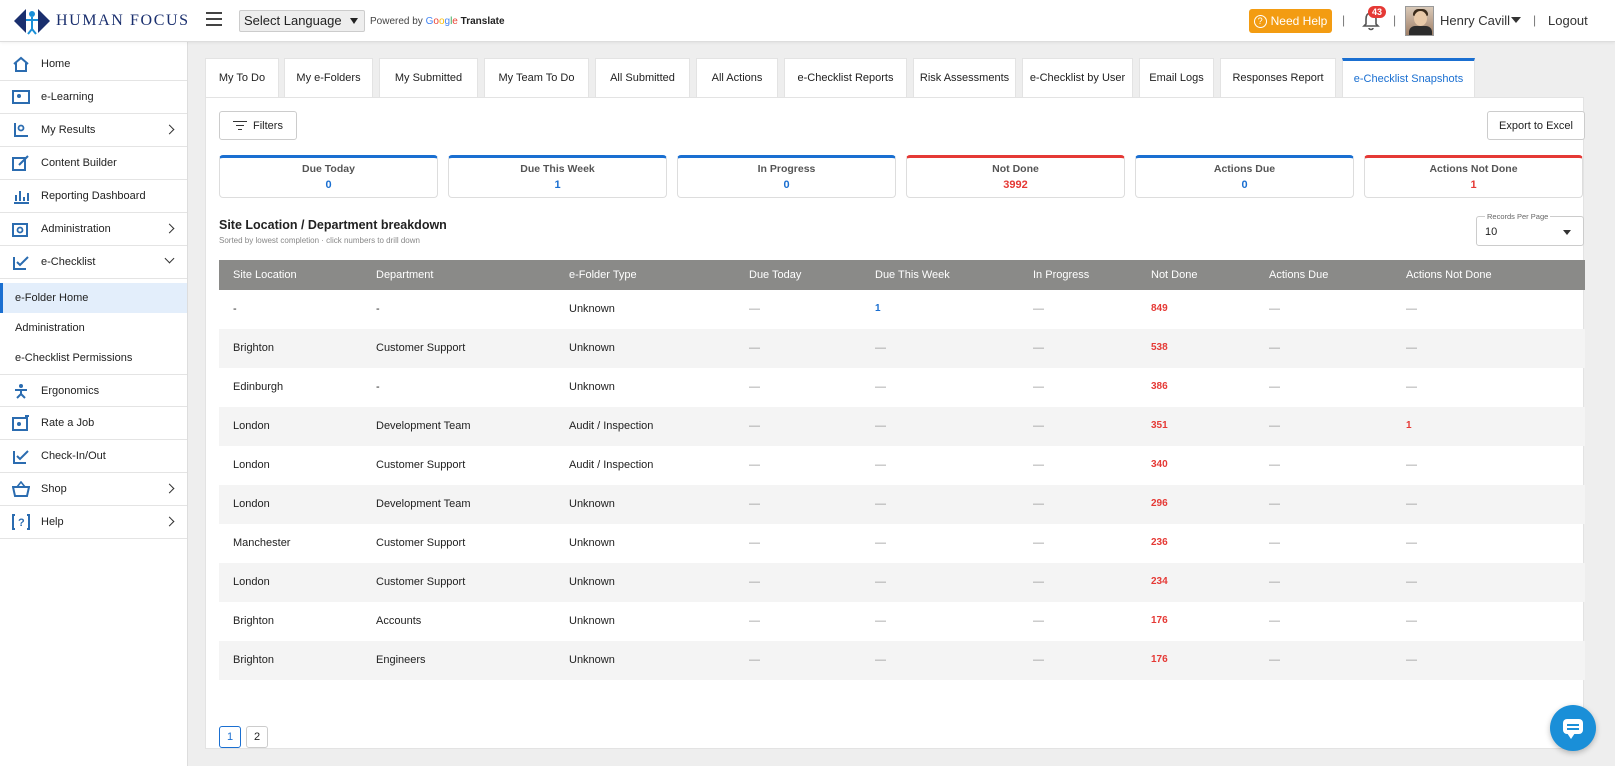  I want to click on page-2-button: 2, so click(257, 737).